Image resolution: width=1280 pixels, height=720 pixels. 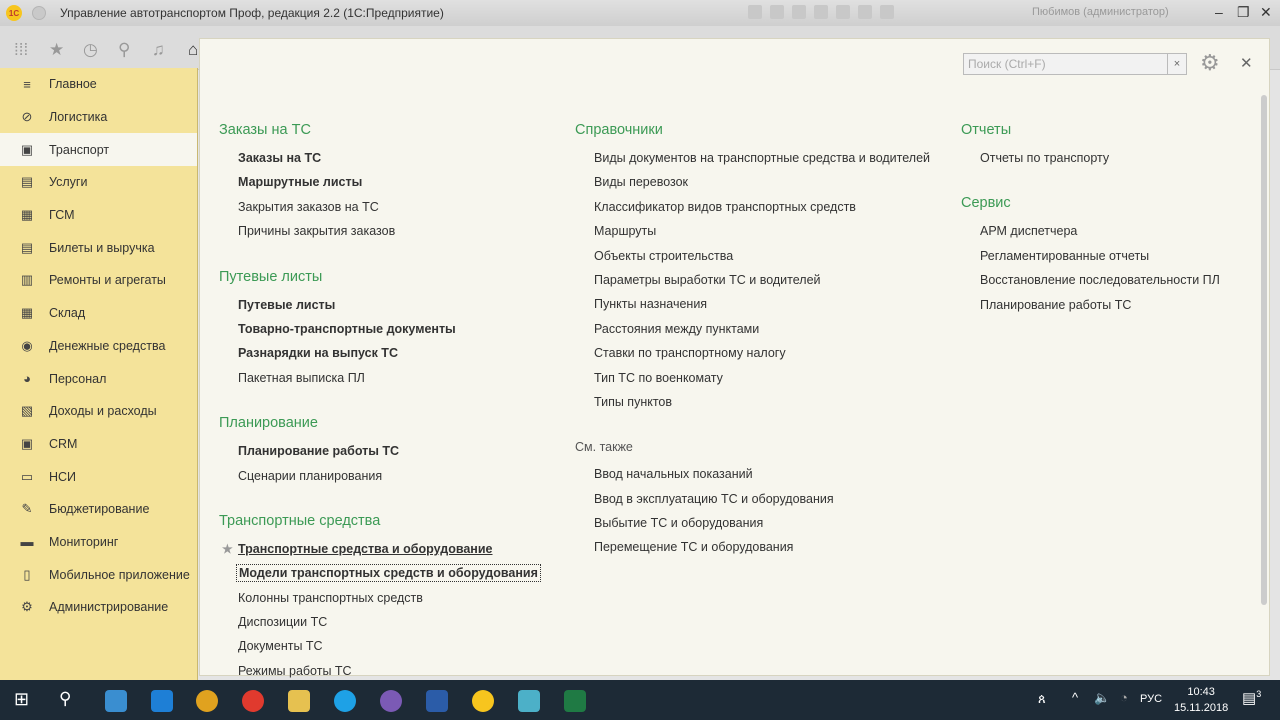 What do you see at coordinates (1243, 12) in the screenshot?
I see `maximize-button: ❐` at bounding box center [1243, 12].